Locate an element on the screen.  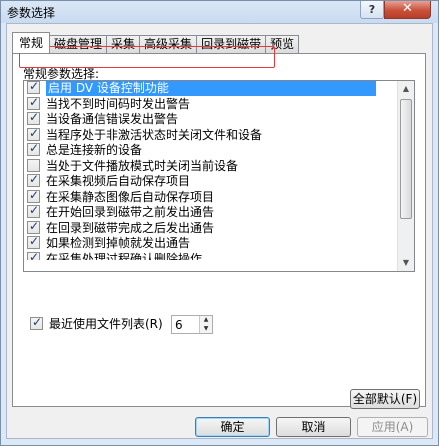
apply-button: 应用(A) is located at coordinates (392, 427).